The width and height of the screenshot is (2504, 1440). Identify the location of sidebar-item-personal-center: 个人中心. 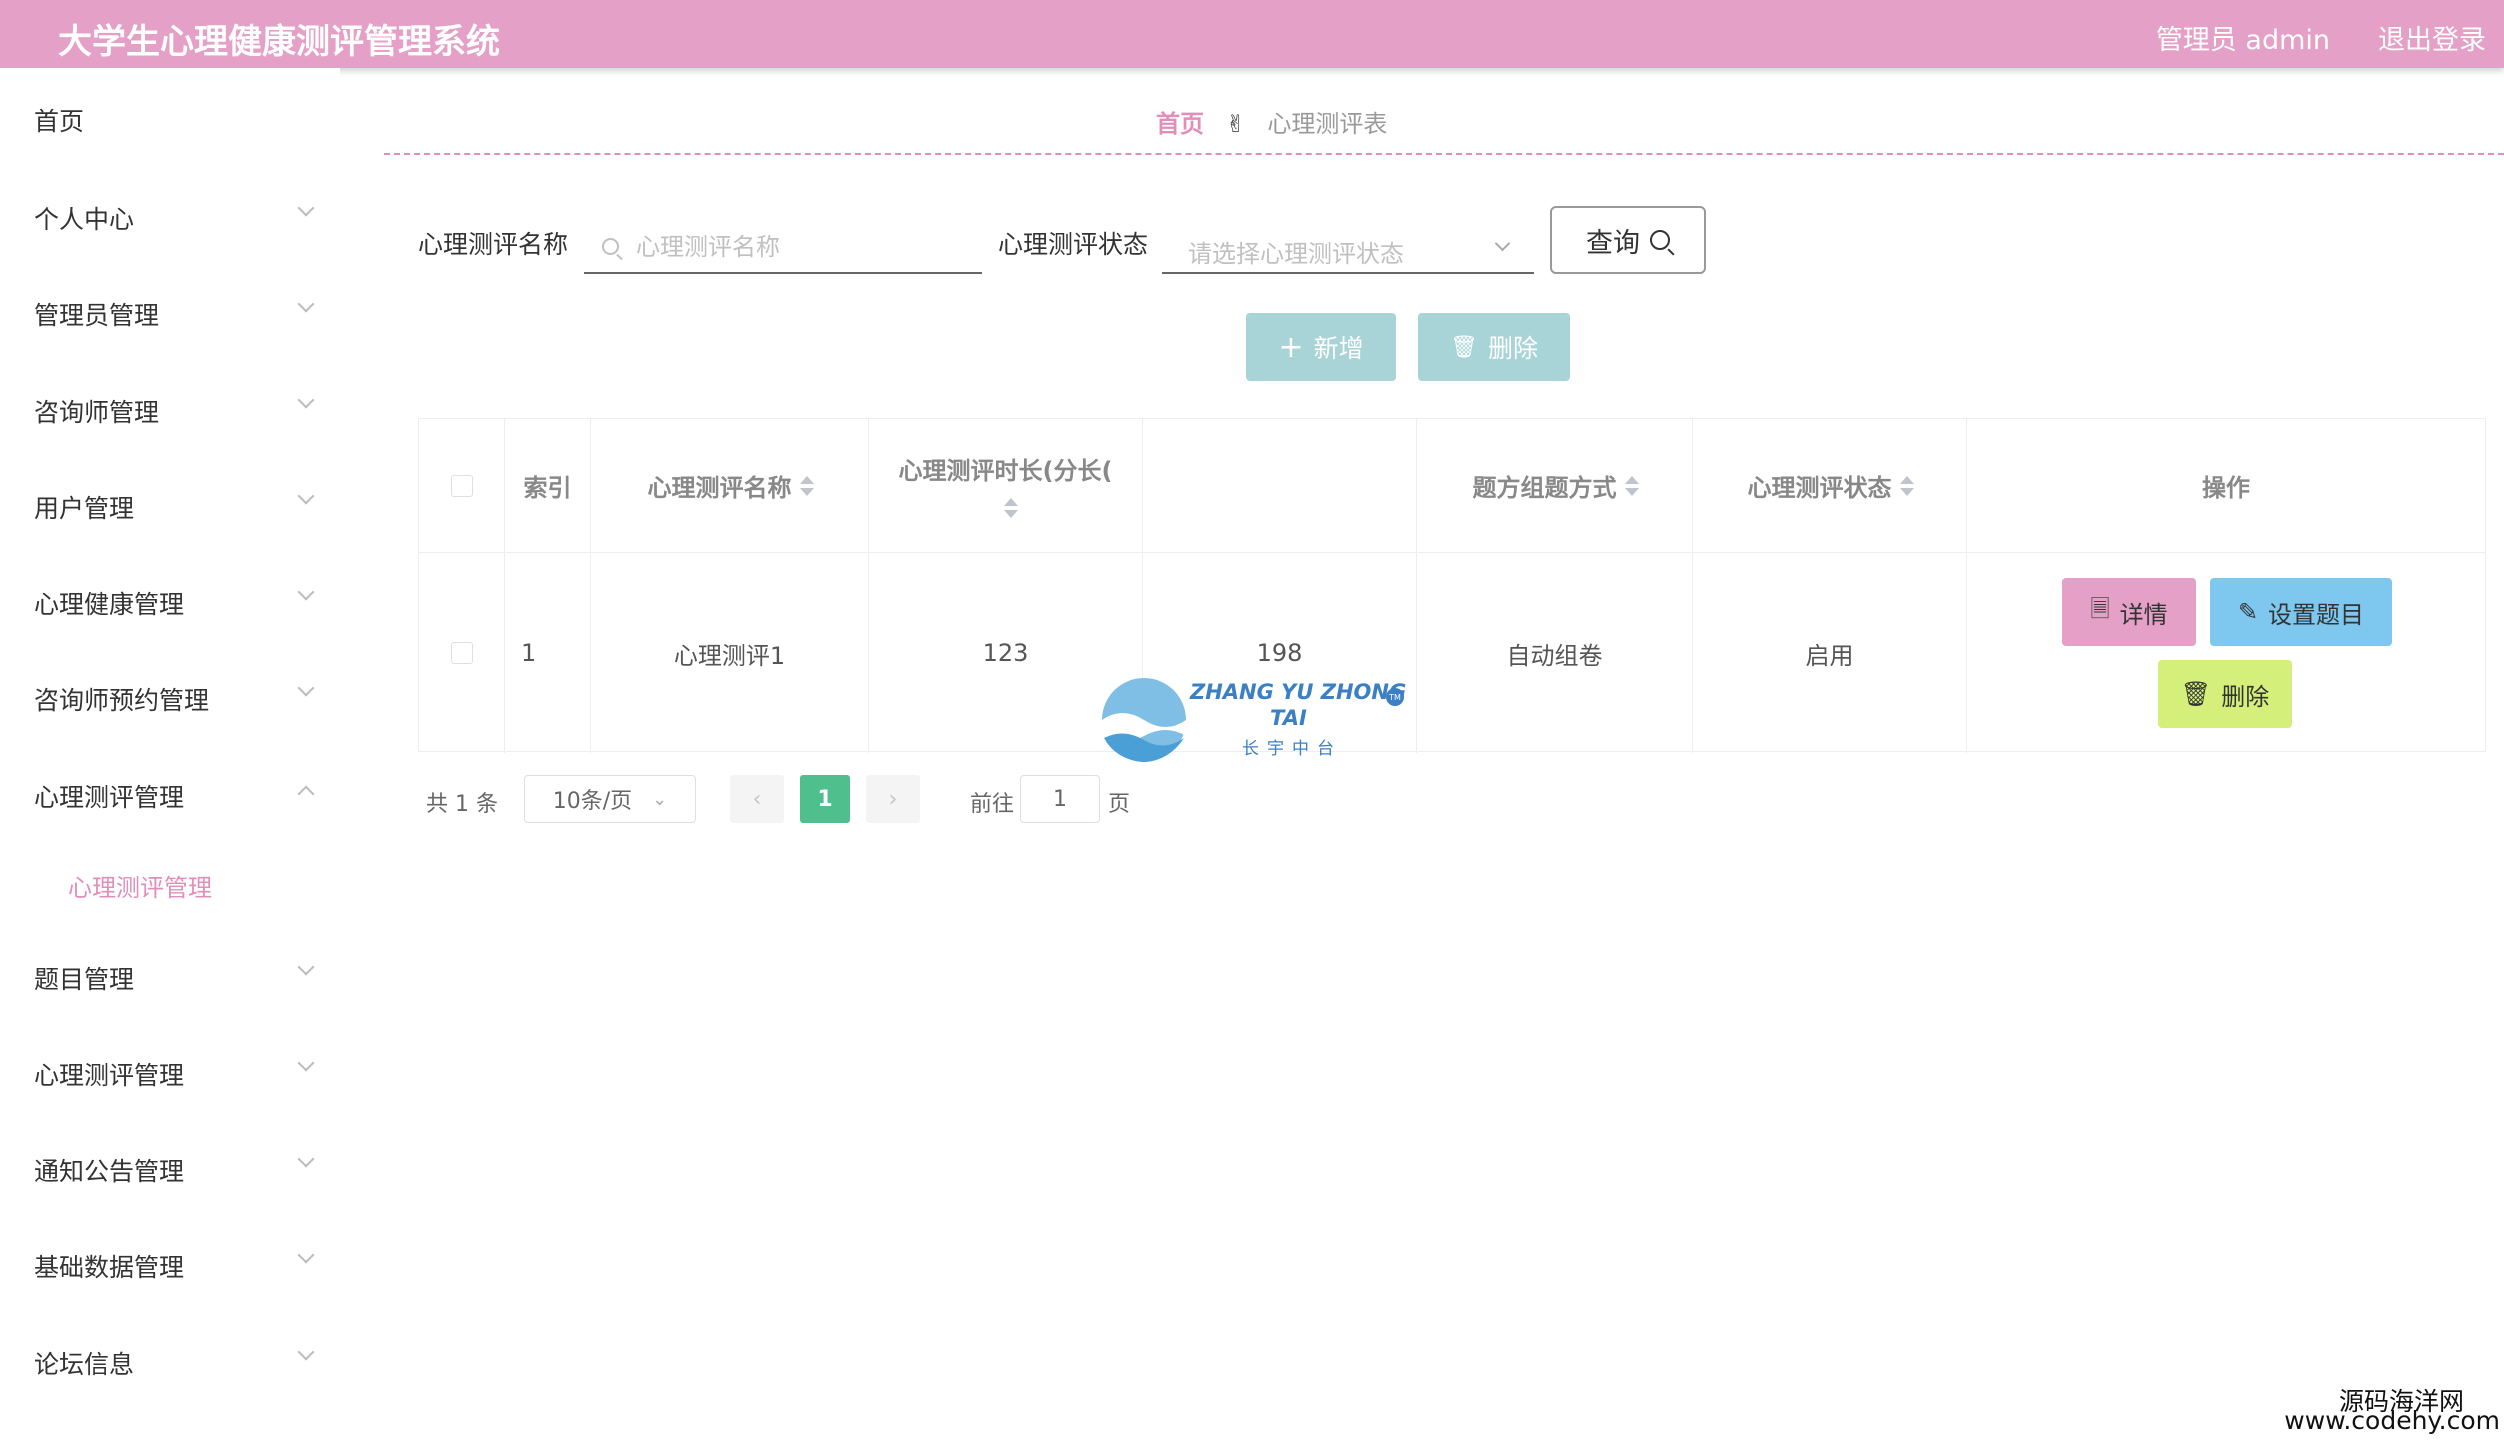
(174, 218).